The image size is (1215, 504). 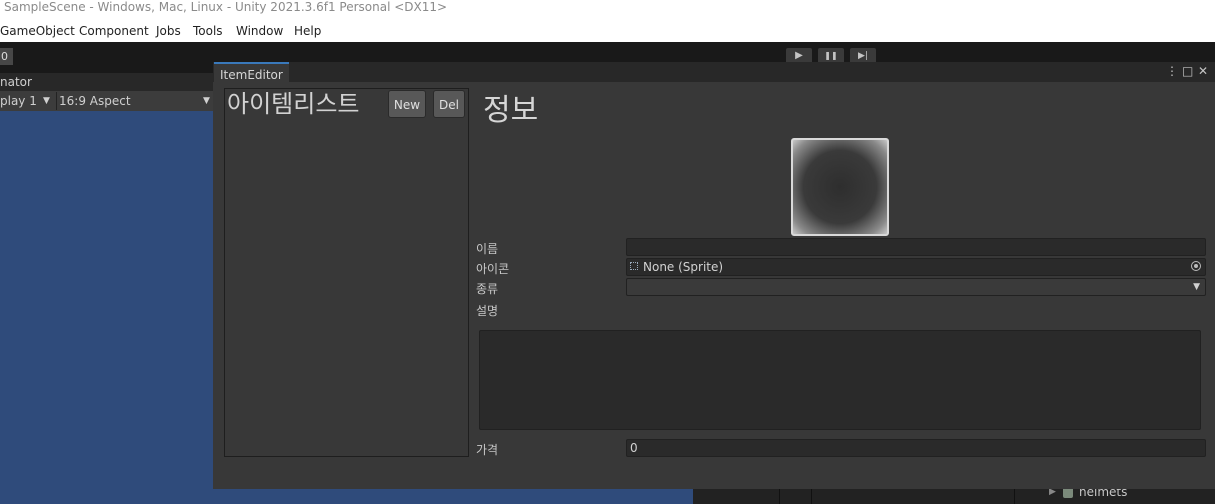 What do you see at coordinates (840, 187) in the screenshot?
I see `icon-preview` at bounding box center [840, 187].